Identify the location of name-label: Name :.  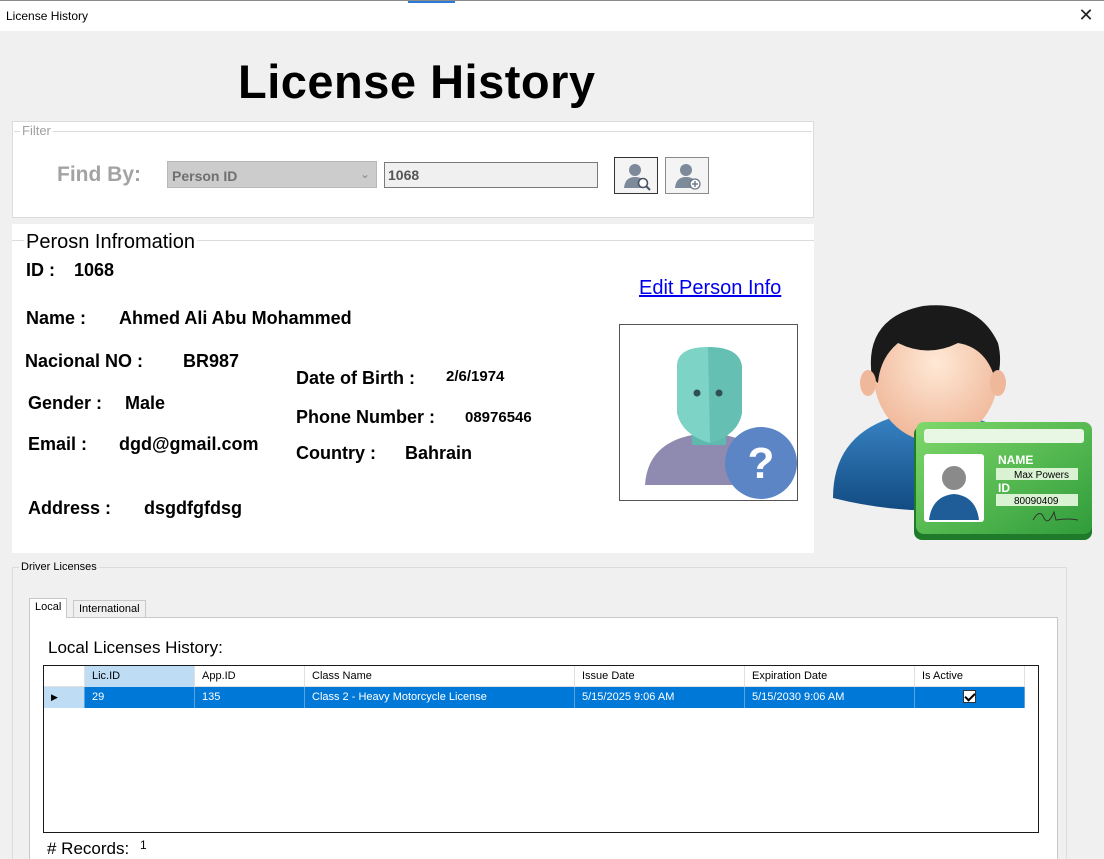
(56, 318).